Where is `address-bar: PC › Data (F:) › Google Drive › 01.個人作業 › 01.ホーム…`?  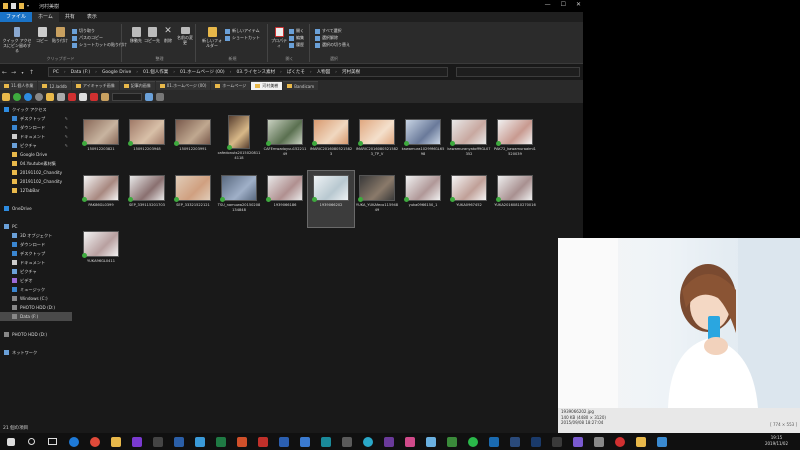
address-bar: PC › Data (F:) › Google Drive › 01.個人作業 › 01.ホーム… is located at coordinates (248, 72).